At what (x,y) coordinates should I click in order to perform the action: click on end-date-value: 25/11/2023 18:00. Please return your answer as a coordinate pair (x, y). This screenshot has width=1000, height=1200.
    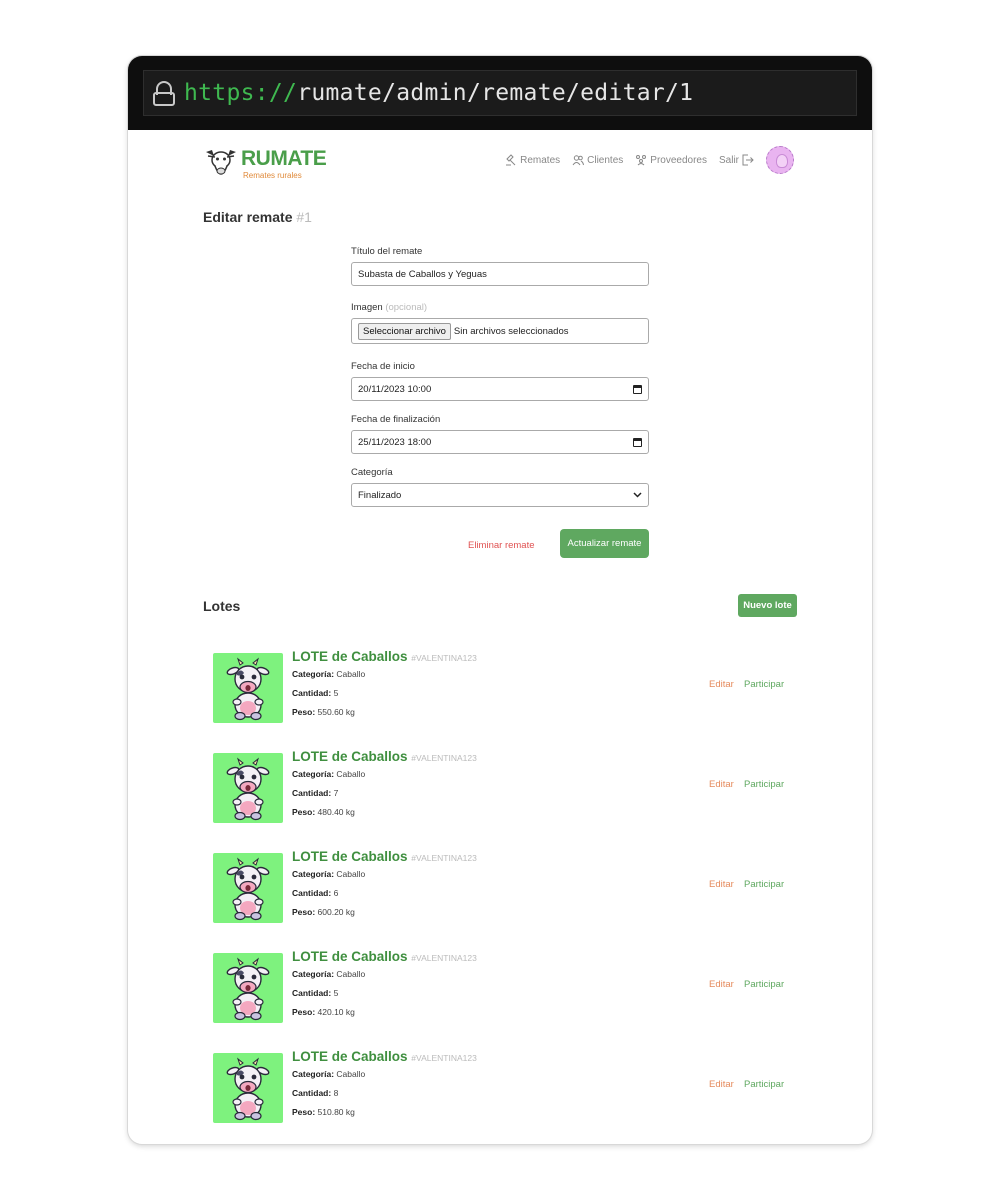
    Looking at the image, I should click on (395, 442).